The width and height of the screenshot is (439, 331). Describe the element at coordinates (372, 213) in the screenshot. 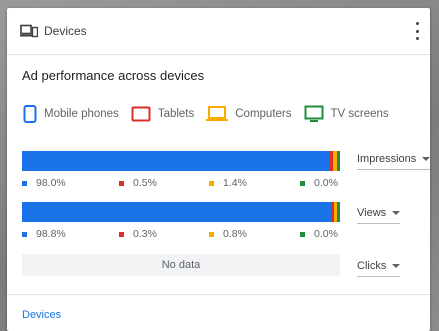

I see `metric-select-label: Views` at that location.